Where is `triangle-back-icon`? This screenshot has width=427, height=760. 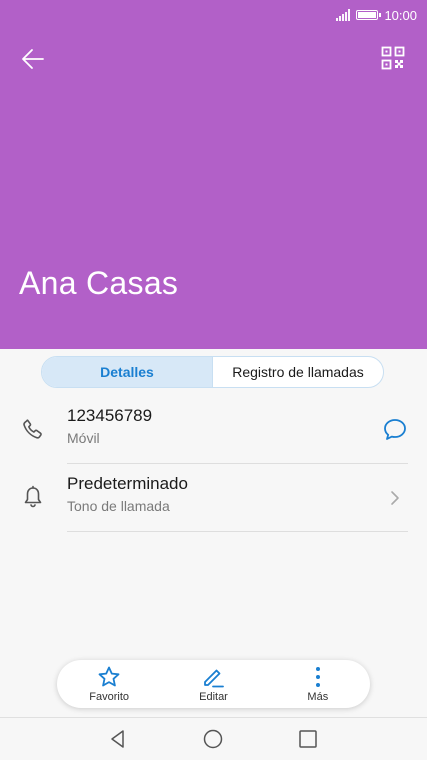
triangle-back-icon is located at coordinates (117, 739).